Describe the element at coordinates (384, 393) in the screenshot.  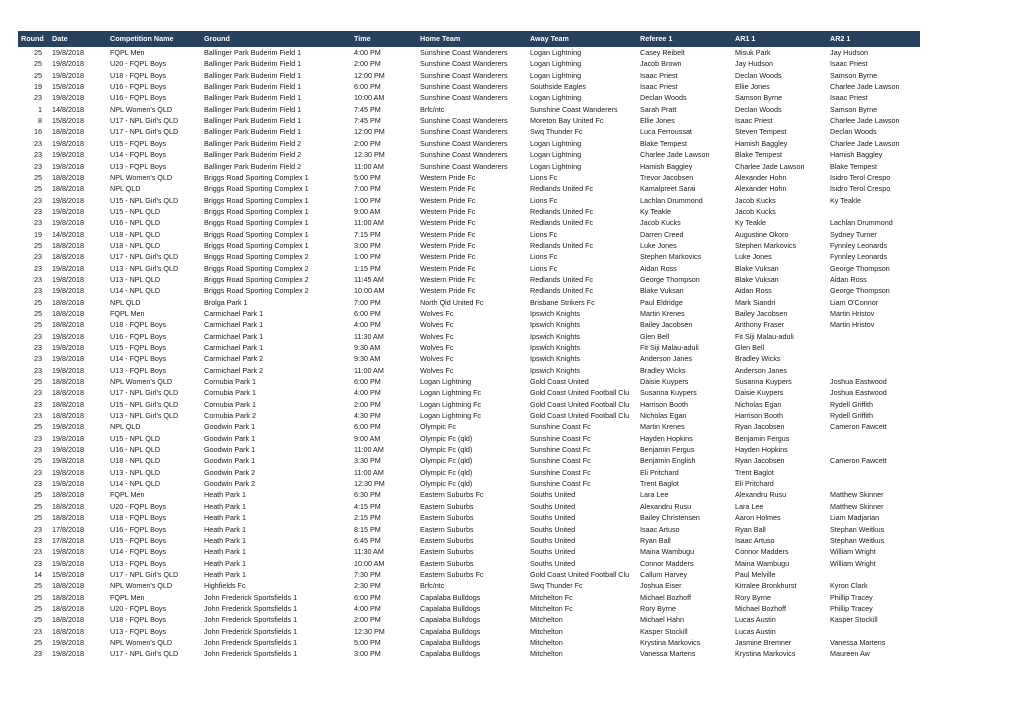
I see `cell-time: 4:00 PM` at that location.